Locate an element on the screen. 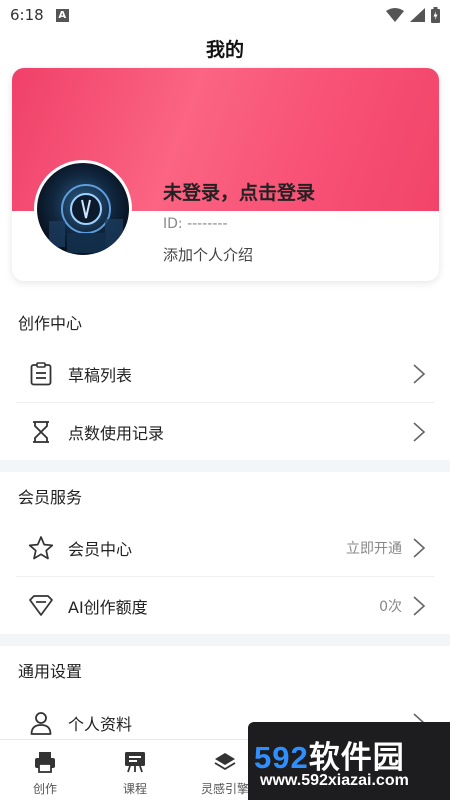 The width and height of the screenshot is (450, 800). layers-icon is located at coordinates (225, 762).